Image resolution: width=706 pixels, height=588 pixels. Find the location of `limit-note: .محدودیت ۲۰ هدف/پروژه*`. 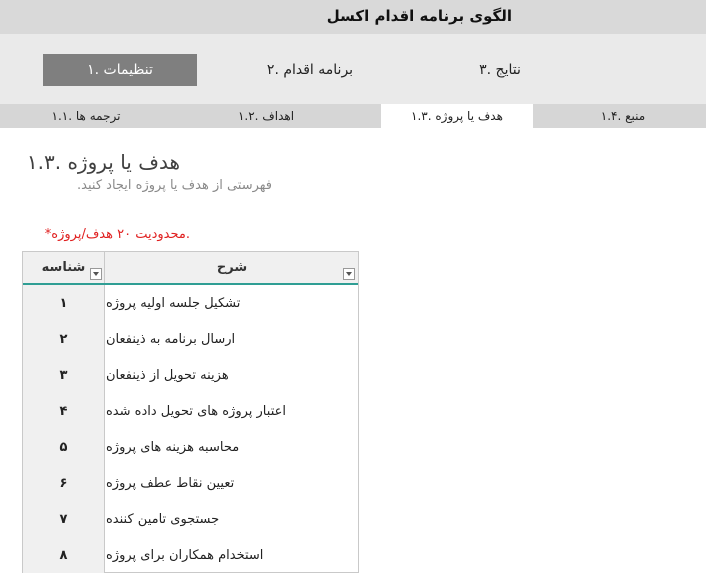

limit-note: .محدودیت ۲۰ هدف/پروژه* is located at coordinates (117, 234).